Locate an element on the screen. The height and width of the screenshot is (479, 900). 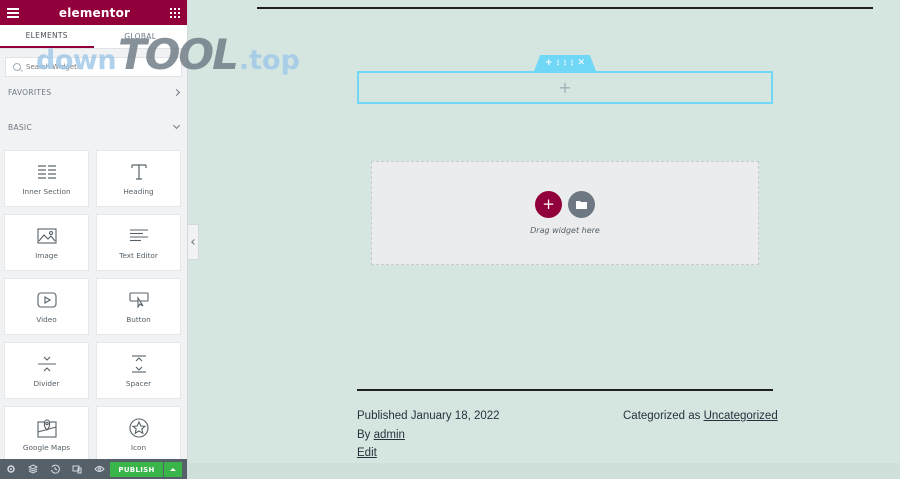
widget-text-editor: Text Editor is located at coordinates (138, 242).